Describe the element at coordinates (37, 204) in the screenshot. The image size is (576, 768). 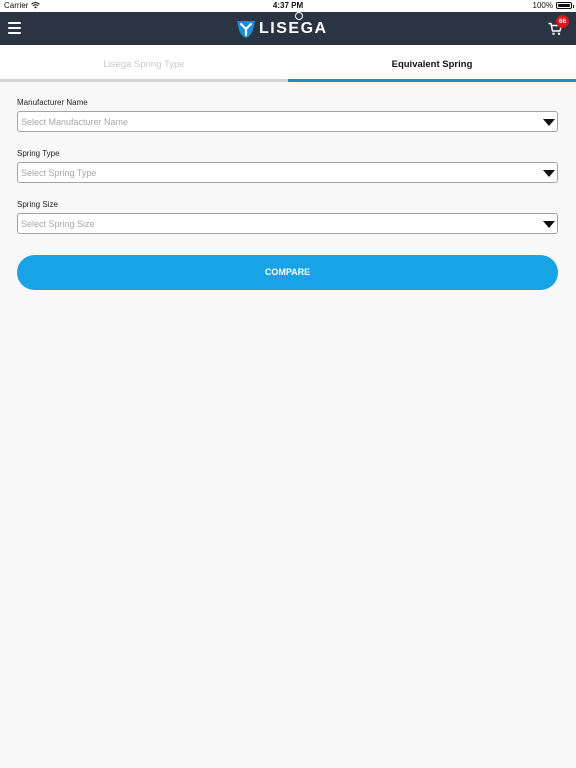
I see `spring-size-label: Spring Size` at that location.